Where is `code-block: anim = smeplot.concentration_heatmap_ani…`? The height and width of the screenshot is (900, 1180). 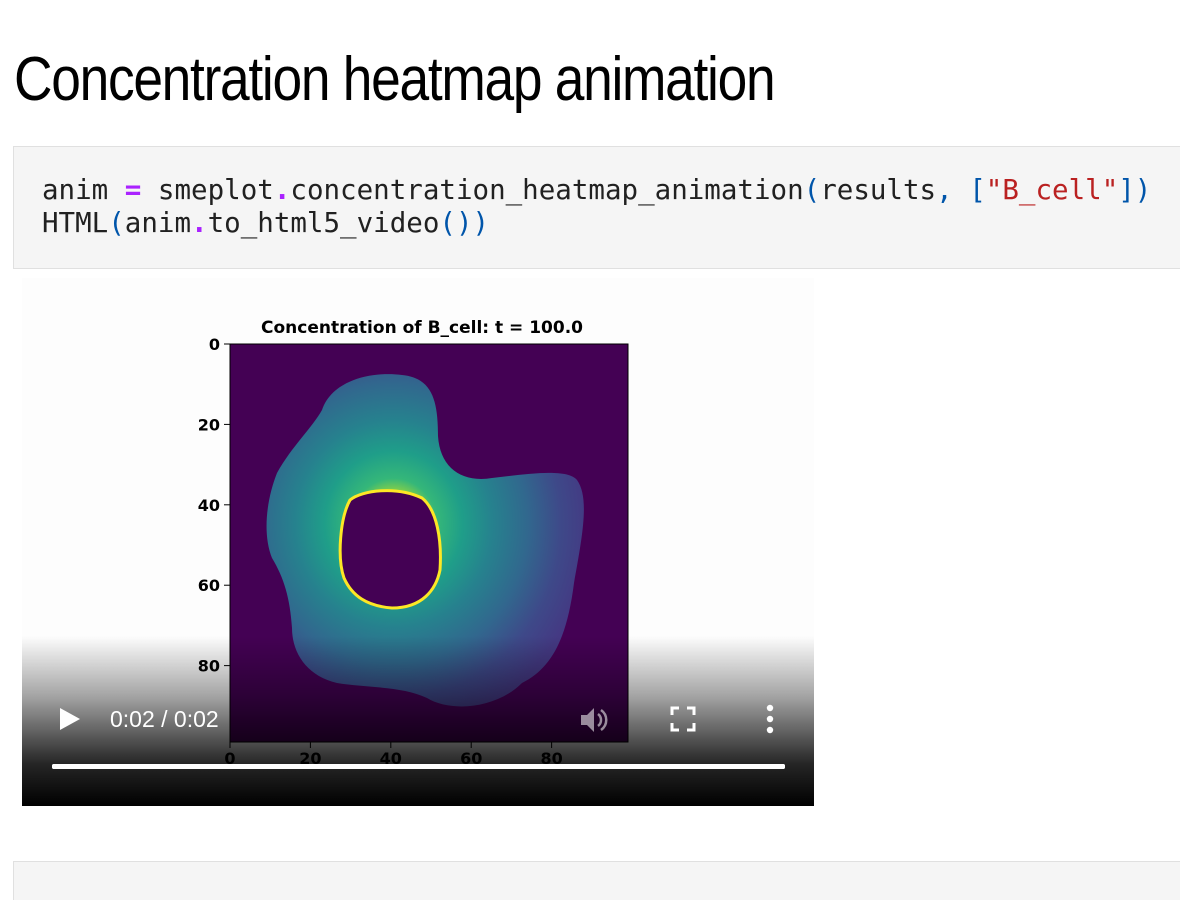
code-block: anim = smeplot.concentration_heatmap_ani… is located at coordinates (597, 206).